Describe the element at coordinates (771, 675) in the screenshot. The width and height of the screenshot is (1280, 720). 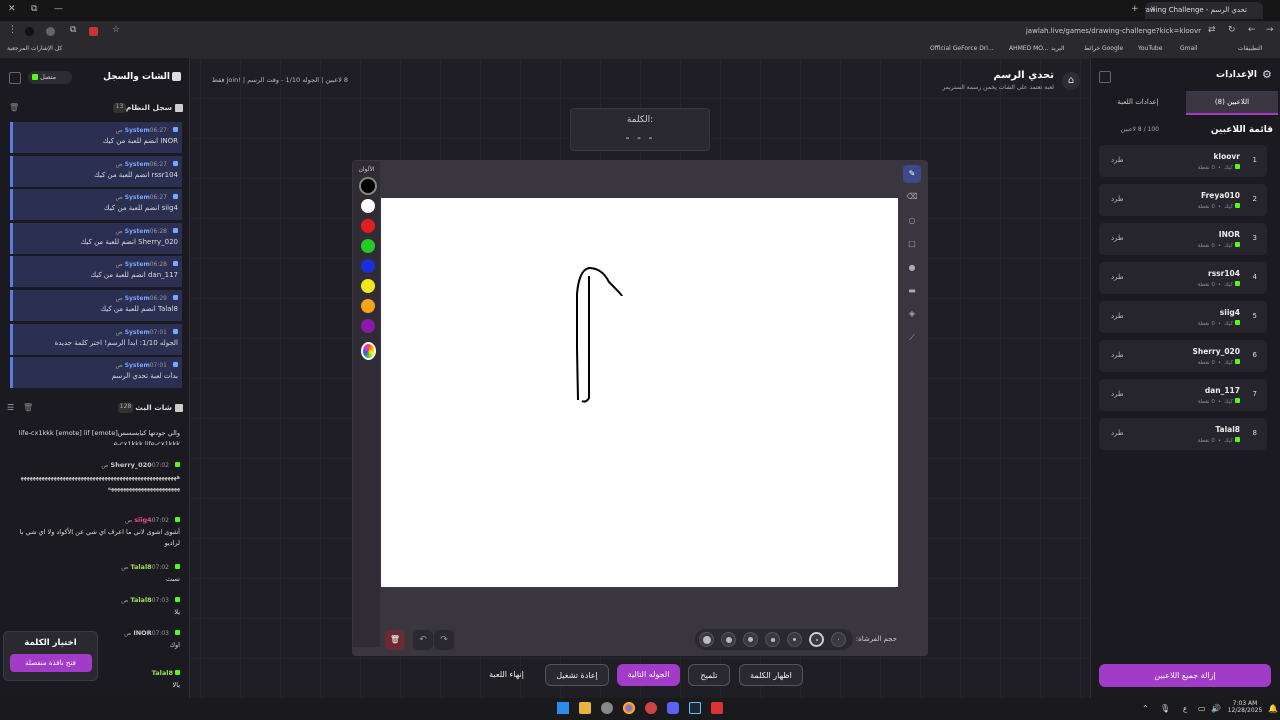
I see `show-word-button: اظهار الكلمة` at that location.